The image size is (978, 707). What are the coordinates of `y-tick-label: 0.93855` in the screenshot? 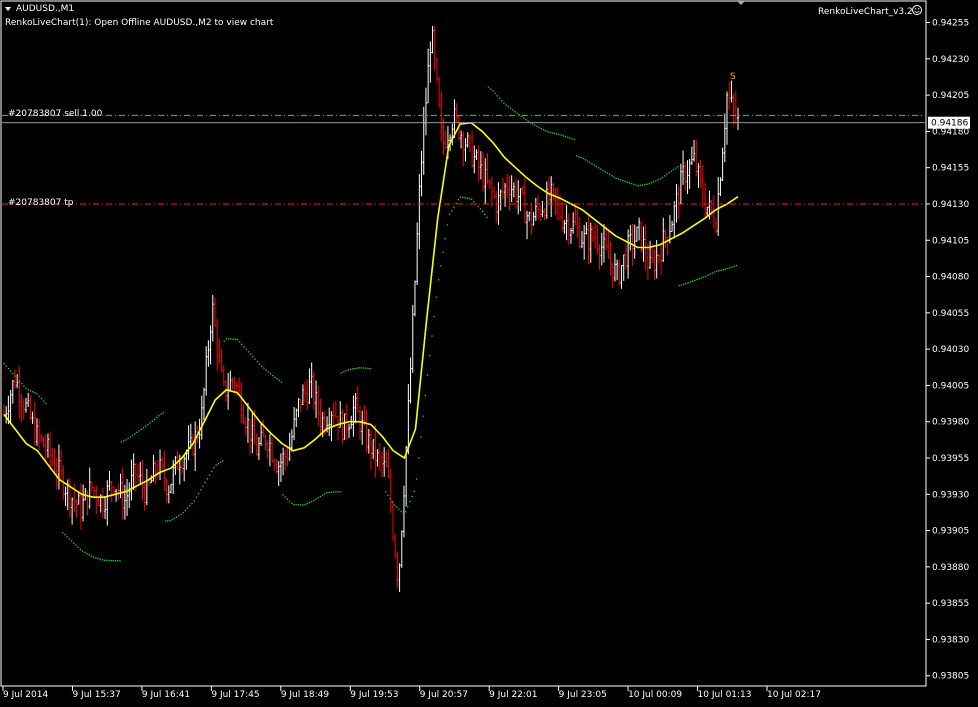 It's located at (950, 604).